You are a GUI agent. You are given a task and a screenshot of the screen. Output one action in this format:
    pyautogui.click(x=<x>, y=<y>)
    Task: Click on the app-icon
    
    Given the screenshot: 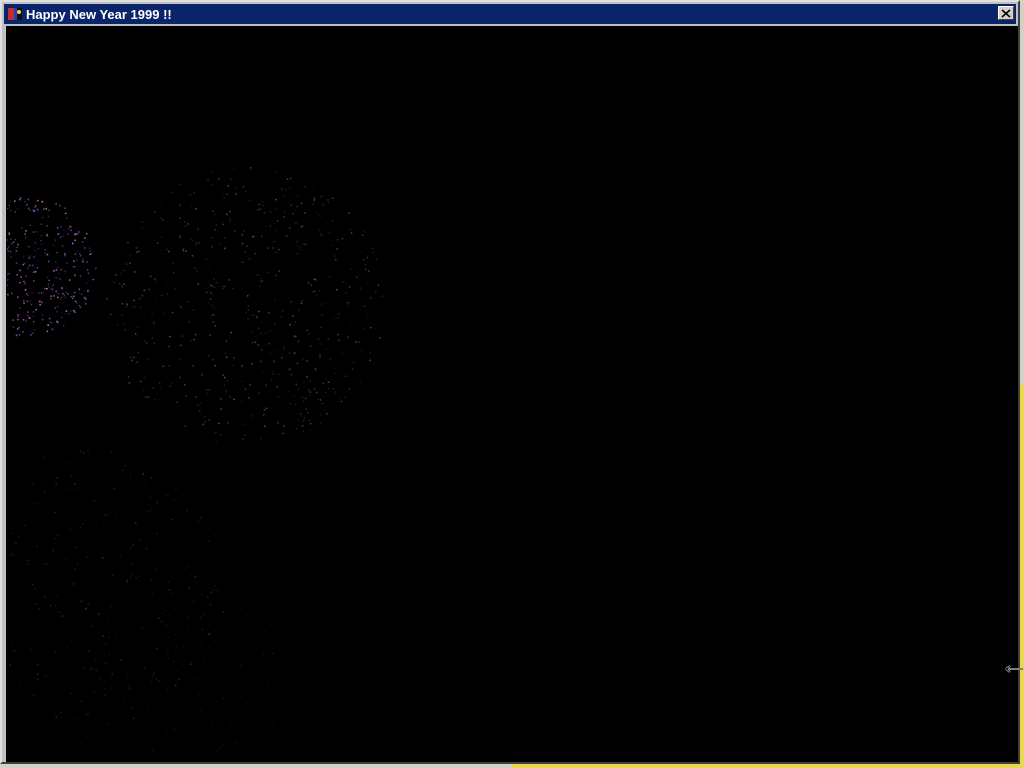 What is the action you would take?
    pyautogui.click(x=15, y=14)
    